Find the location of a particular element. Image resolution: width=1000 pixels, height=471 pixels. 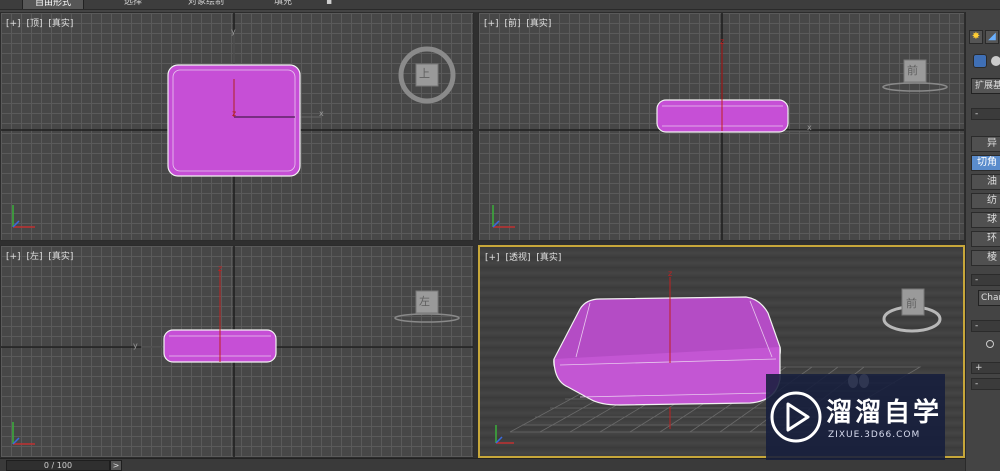

rollout-collapse-object-type: - is located at coordinates (985, 114).